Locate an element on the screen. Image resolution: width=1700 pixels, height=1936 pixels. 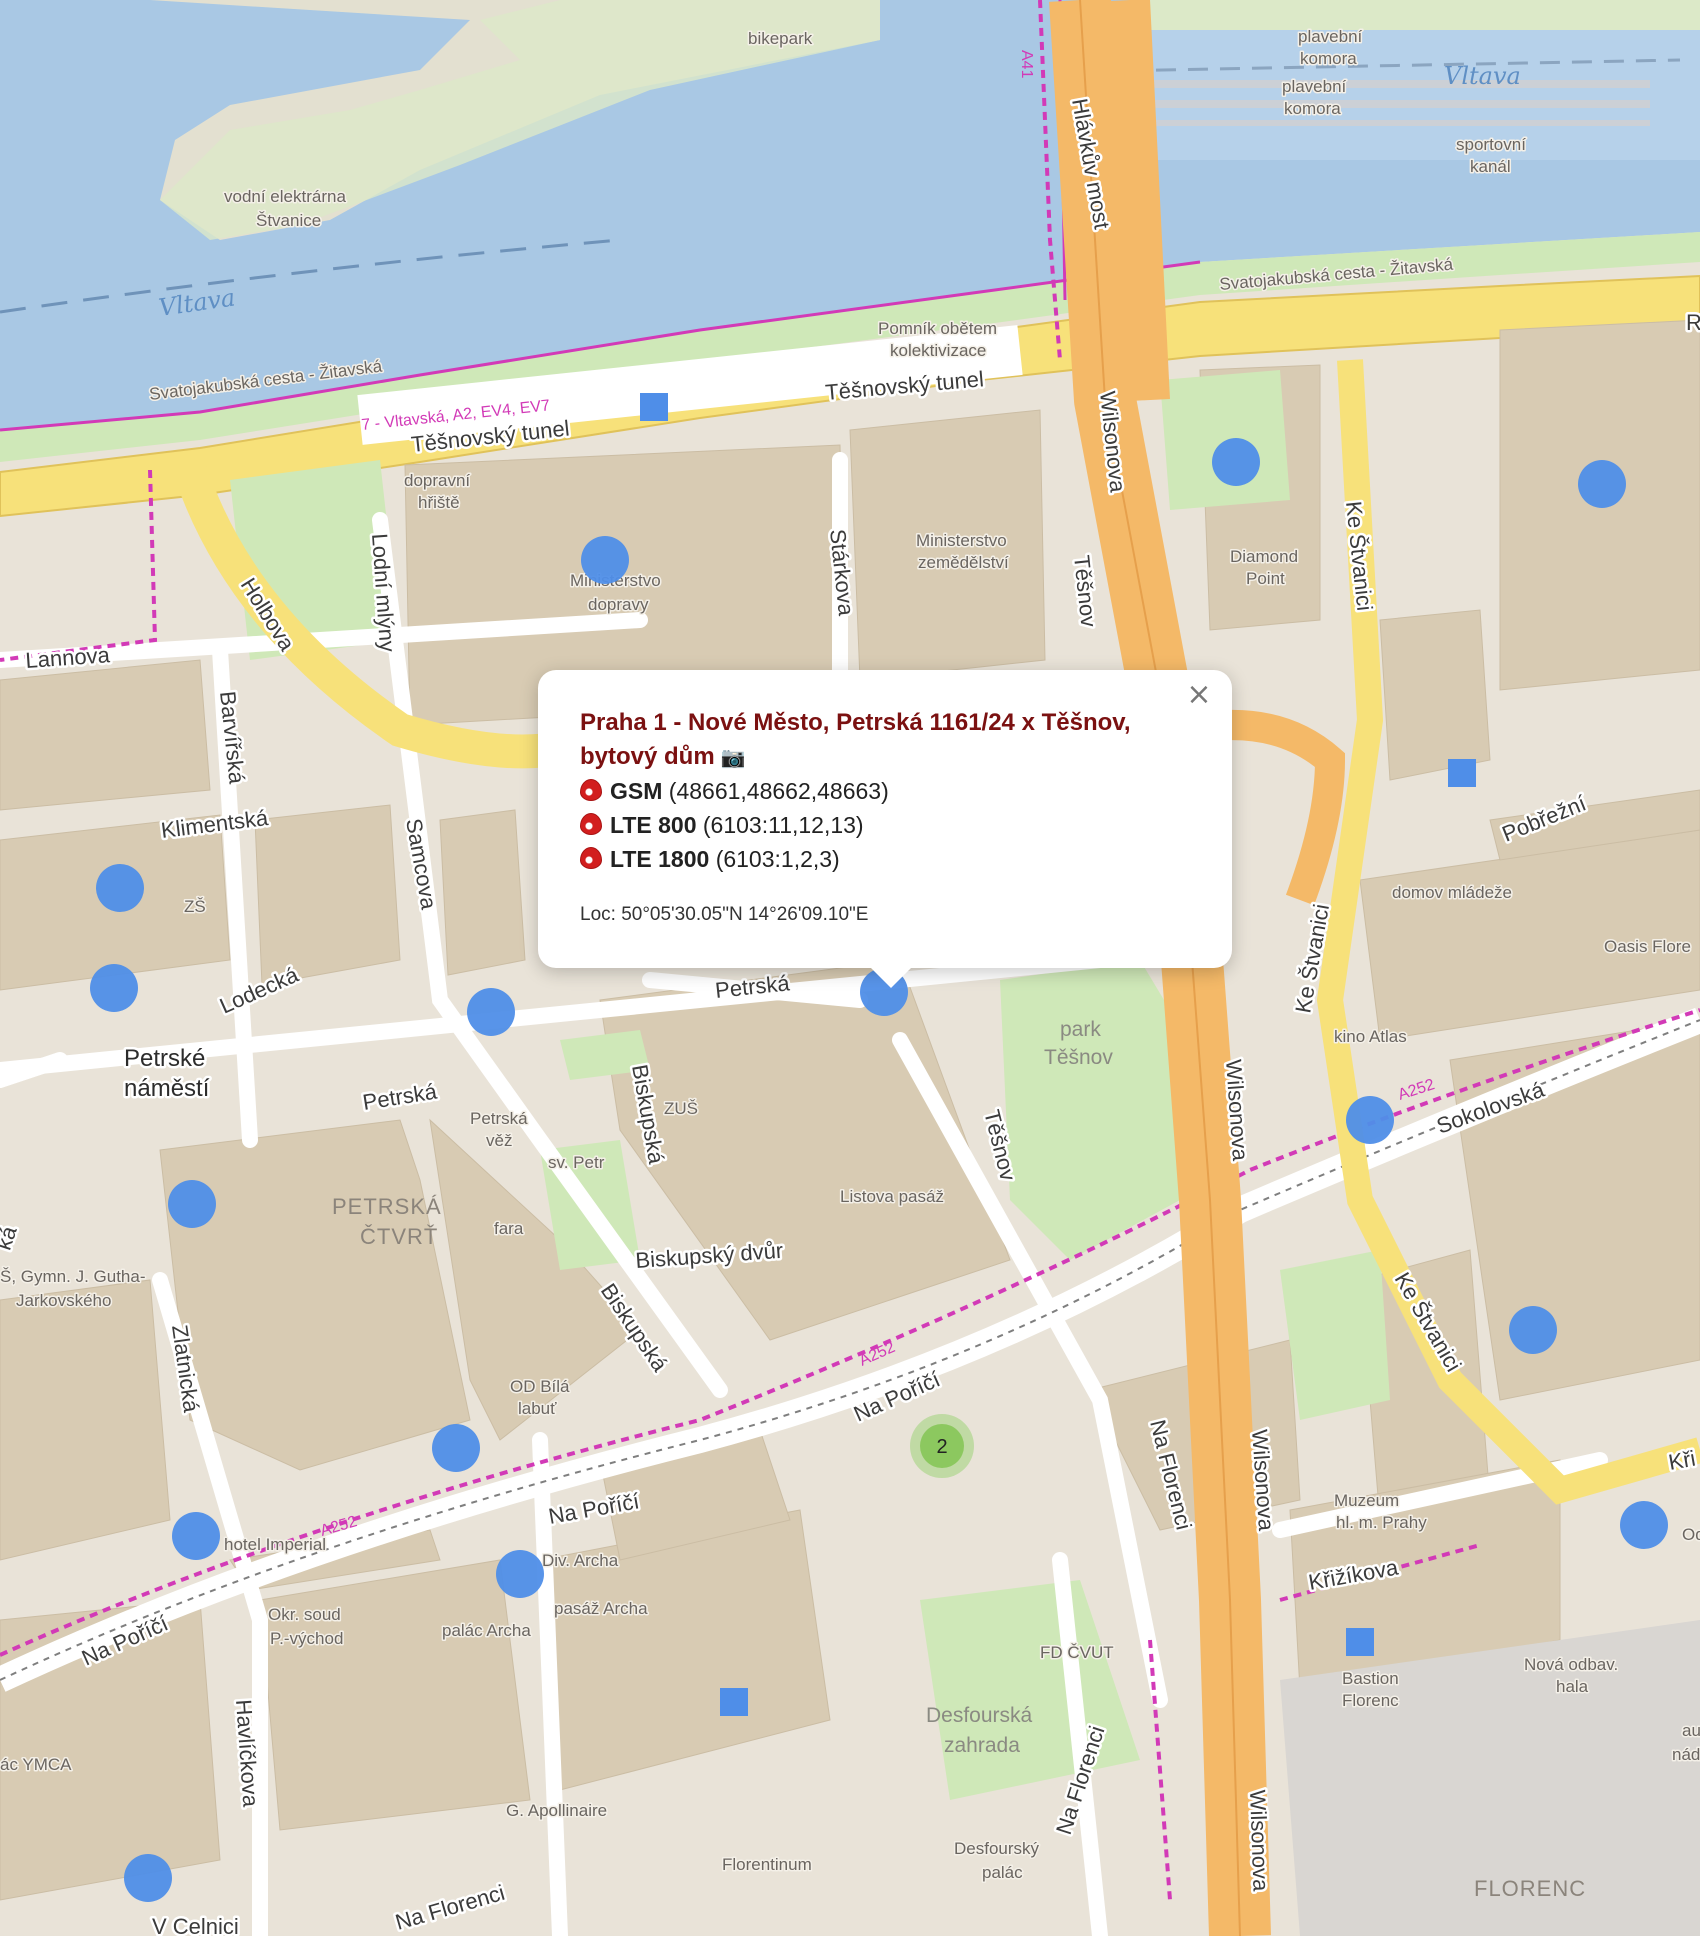
label-desfourska-zahrada-2: zahrada is located at coordinates (982, 1745).